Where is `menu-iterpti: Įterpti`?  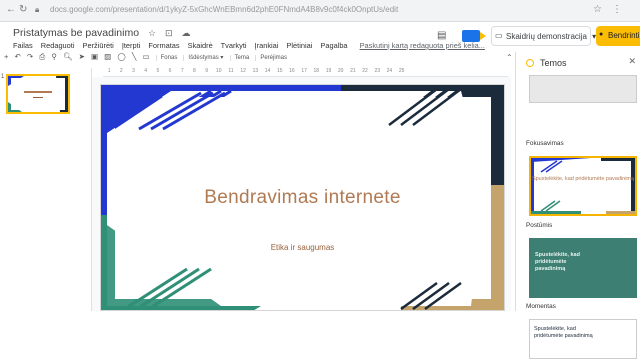 menu-iterpti: Įterpti is located at coordinates (131, 45).